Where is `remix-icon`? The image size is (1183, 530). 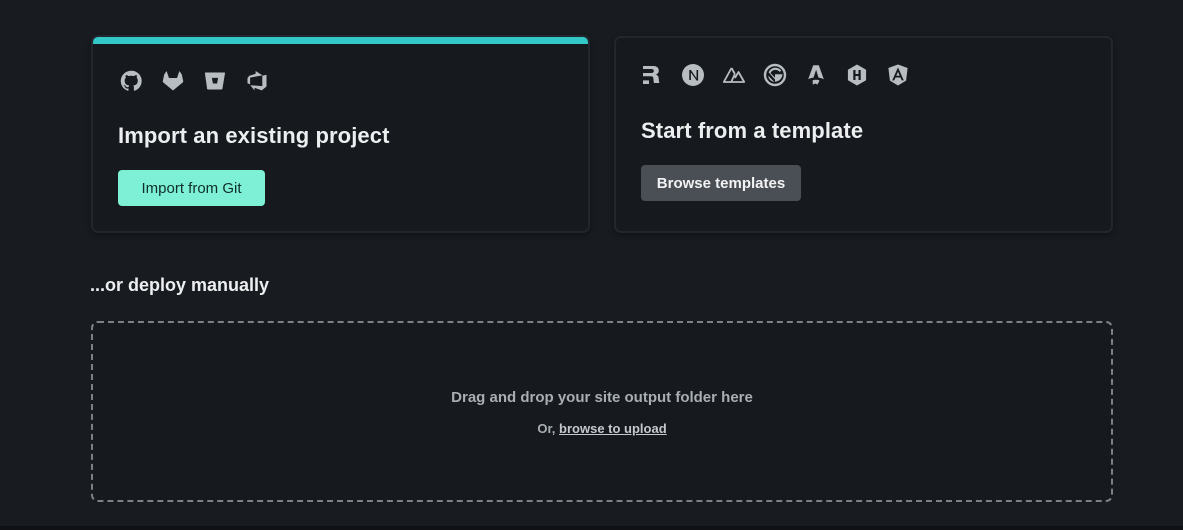 remix-icon is located at coordinates (652, 75).